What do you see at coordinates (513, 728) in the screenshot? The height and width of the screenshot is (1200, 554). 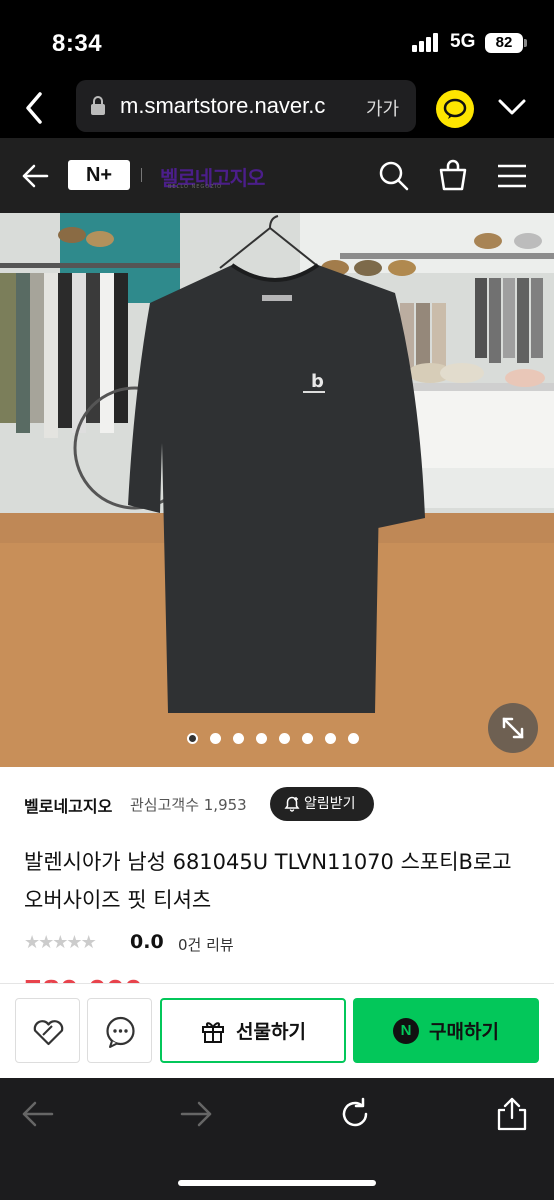 I see `expand-icon` at bounding box center [513, 728].